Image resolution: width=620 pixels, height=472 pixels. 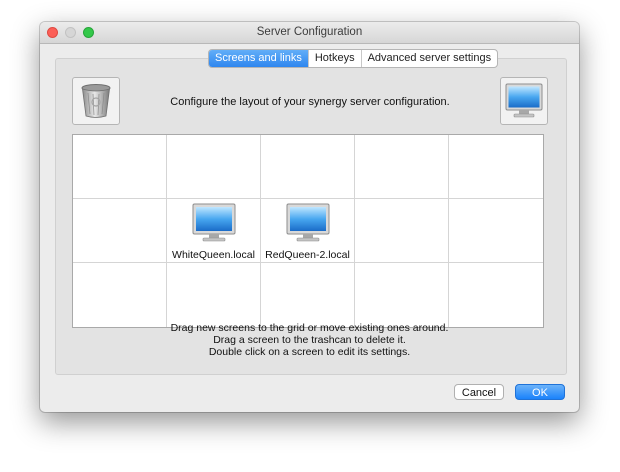 What do you see at coordinates (479, 392) in the screenshot?
I see `cancel-button: Cancel` at bounding box center [479, 392].